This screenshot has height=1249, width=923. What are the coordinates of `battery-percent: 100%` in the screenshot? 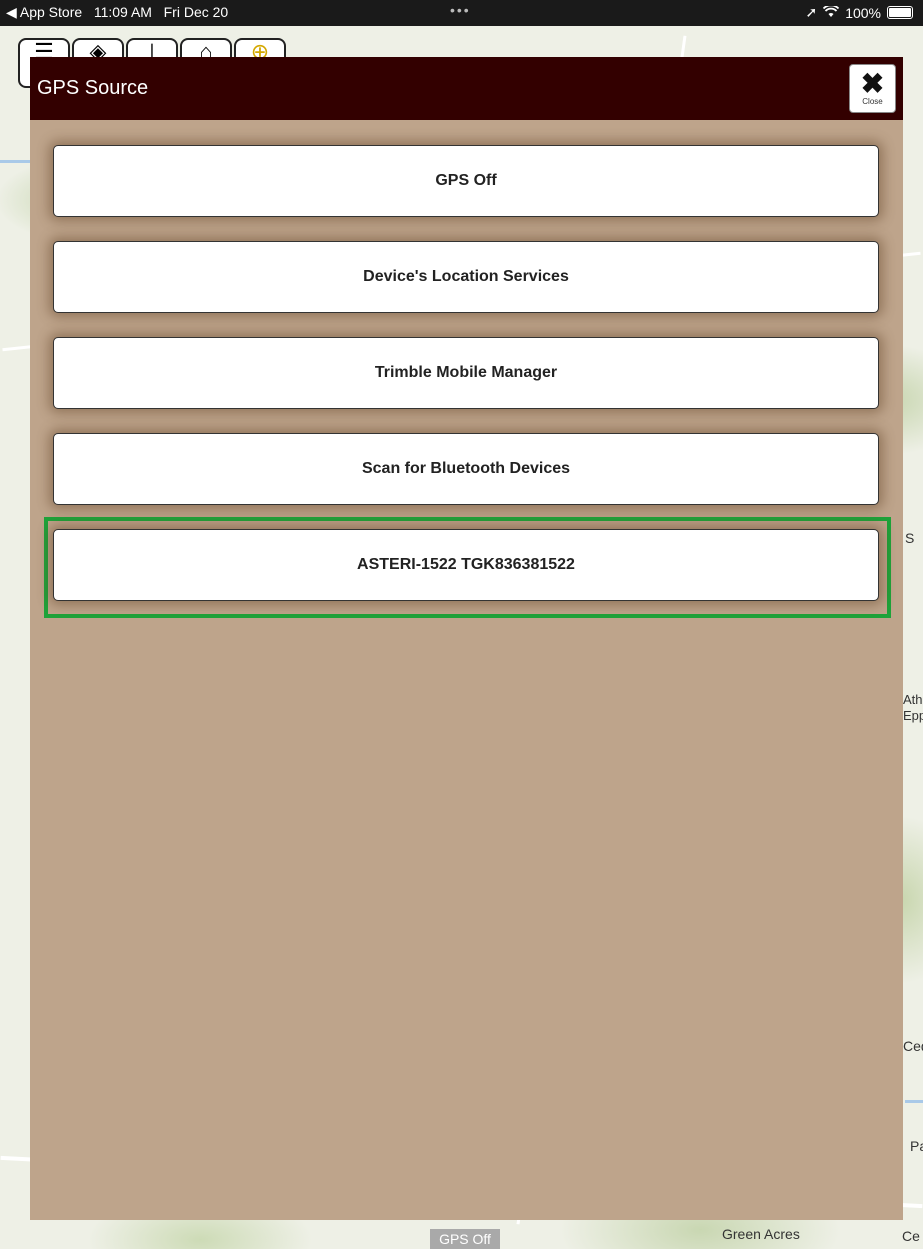 It's located at (863, 12).